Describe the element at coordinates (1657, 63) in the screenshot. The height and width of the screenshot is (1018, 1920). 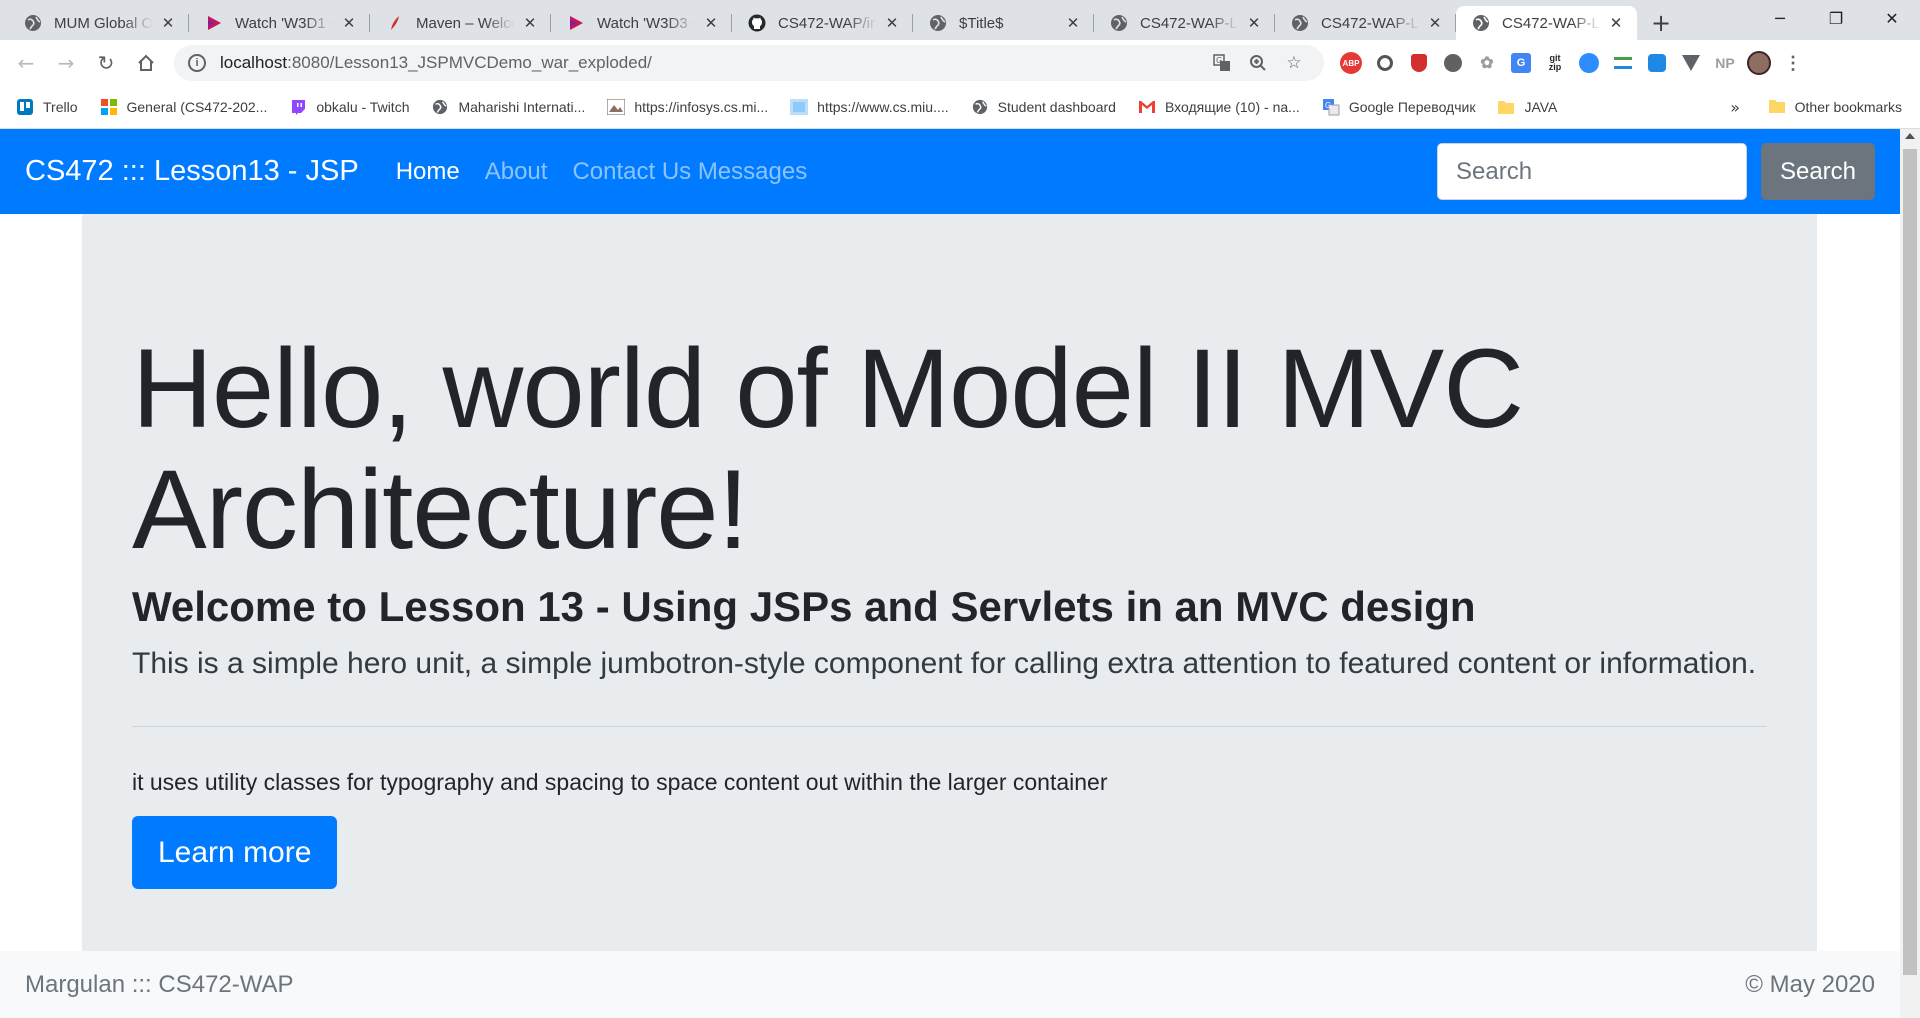
I see `extension-blue-icon` at that location.